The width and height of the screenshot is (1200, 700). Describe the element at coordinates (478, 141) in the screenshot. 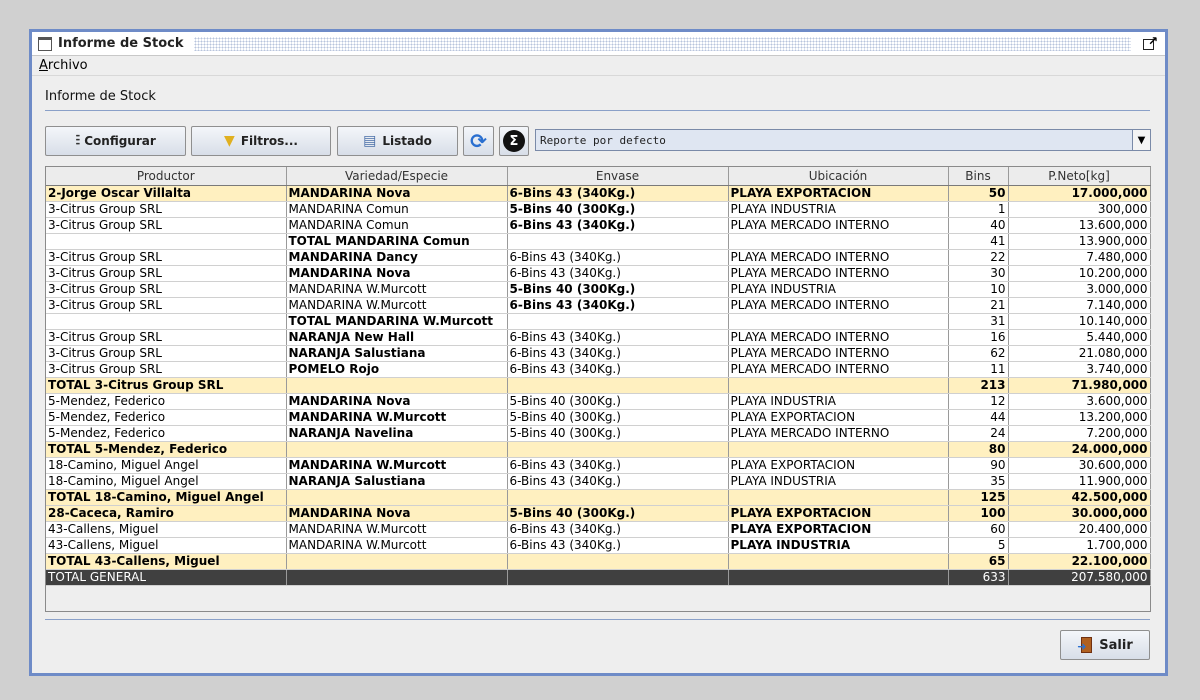

I see `refresh-button: ⟳` at that location.